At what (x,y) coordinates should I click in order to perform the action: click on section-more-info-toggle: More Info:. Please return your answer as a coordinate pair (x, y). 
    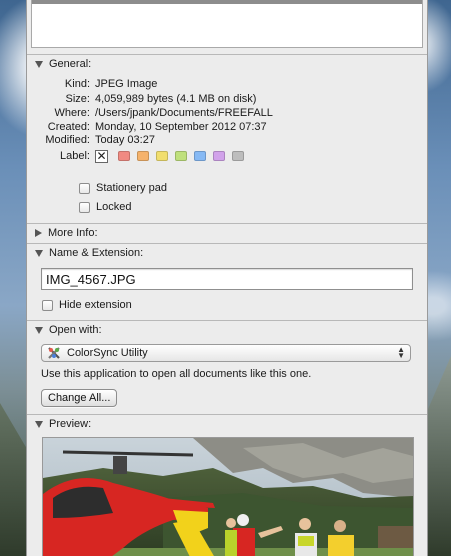
    Looking at the image, I should click on (66, 233).